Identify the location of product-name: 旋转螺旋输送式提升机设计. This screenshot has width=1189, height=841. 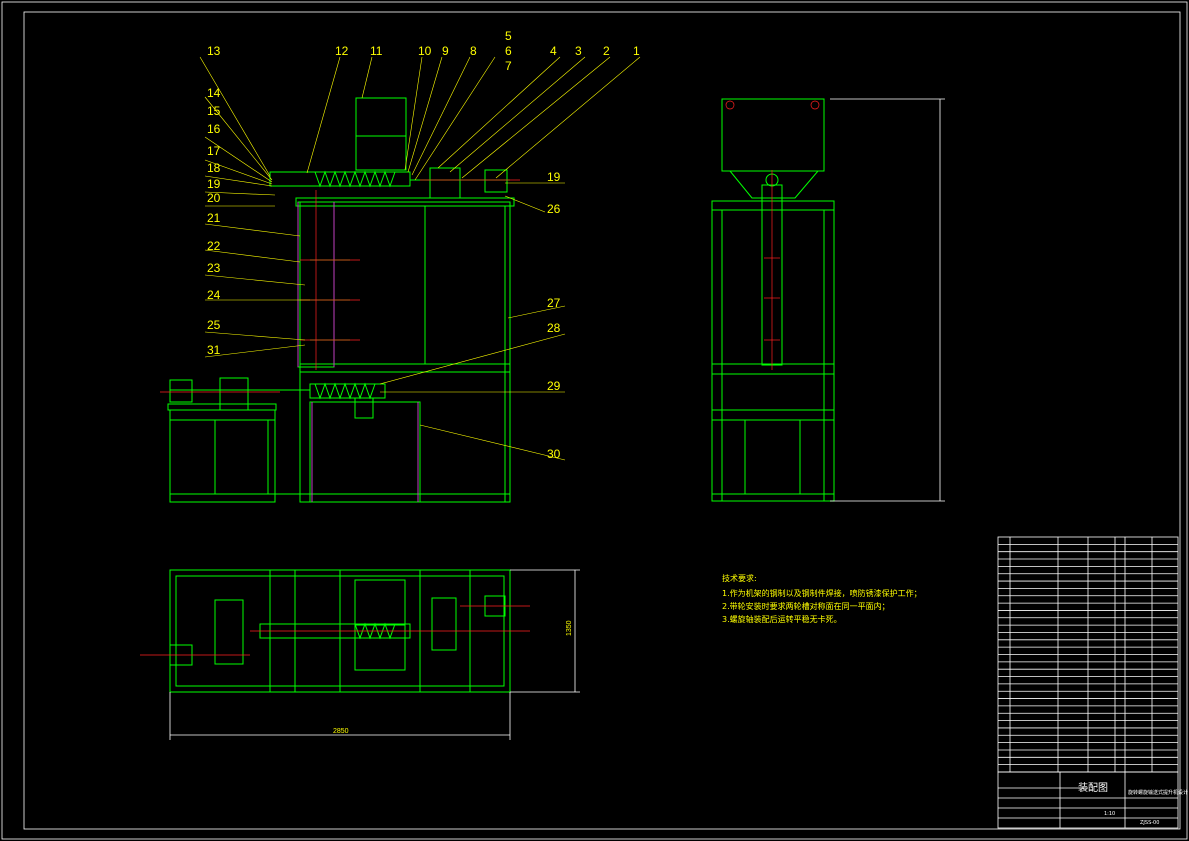
(1158, 792).